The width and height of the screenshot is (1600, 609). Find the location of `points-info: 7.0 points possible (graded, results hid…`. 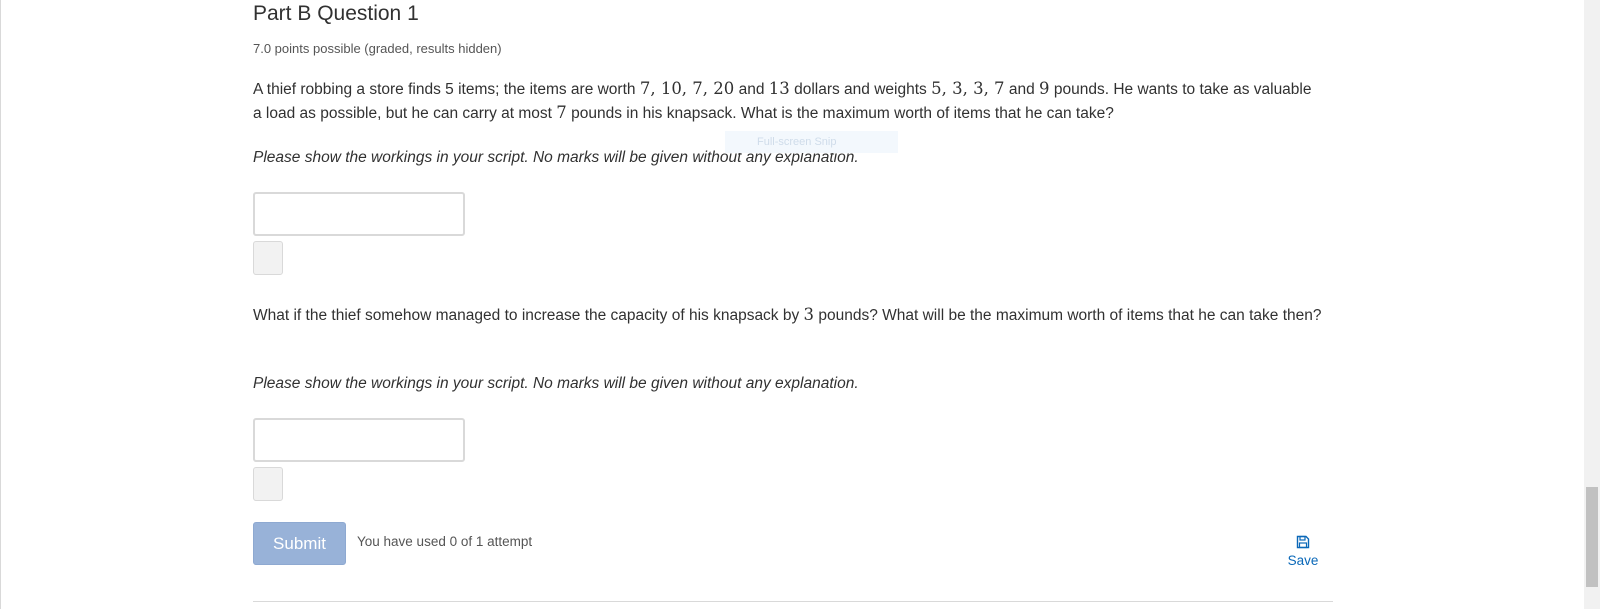

points-info: 7.0 points possible (graded, results hid… is located at coordinates (377, 48).